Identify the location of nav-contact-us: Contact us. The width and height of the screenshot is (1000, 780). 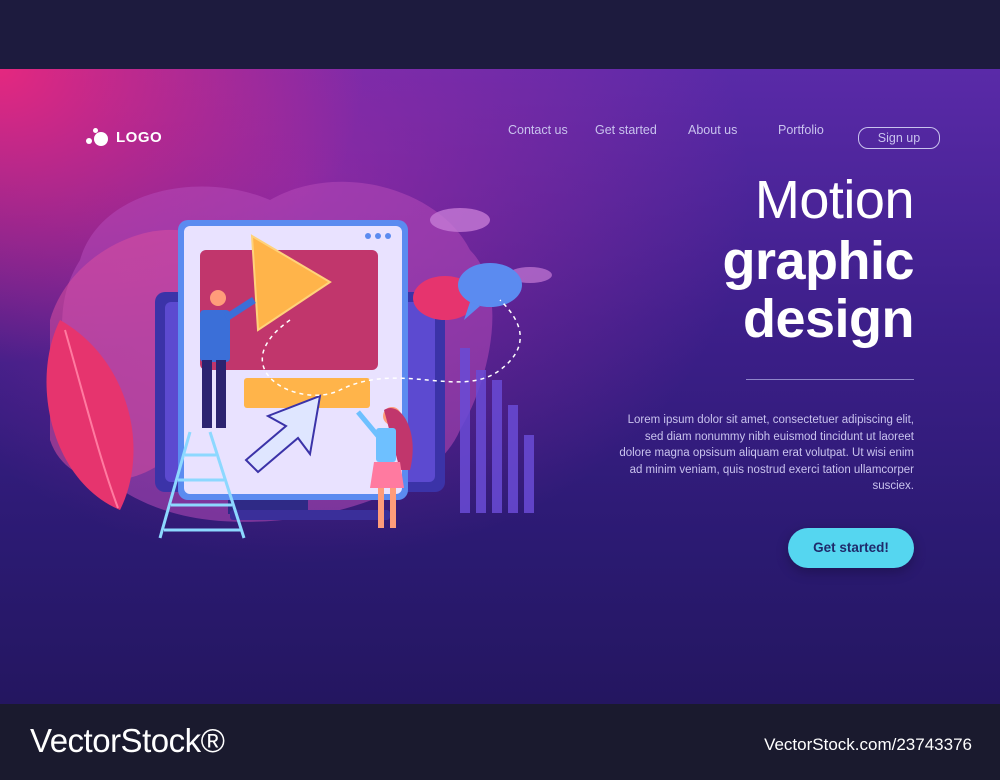
(538, 130).